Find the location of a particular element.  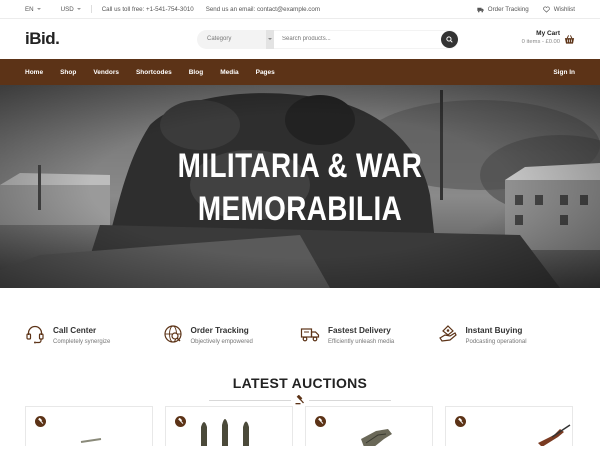

search-bar: Category is located at coordinates (328, 39).